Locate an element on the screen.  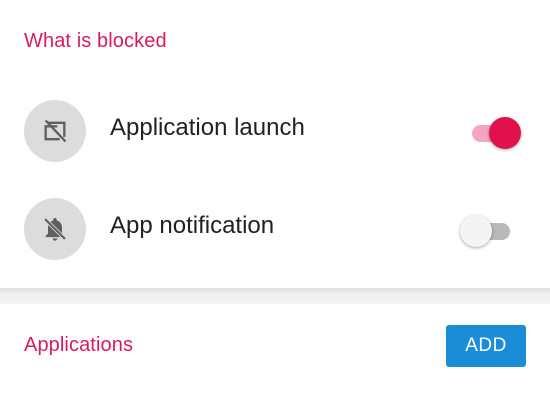
application-launch-toggle is located at coordinates (491, 133).